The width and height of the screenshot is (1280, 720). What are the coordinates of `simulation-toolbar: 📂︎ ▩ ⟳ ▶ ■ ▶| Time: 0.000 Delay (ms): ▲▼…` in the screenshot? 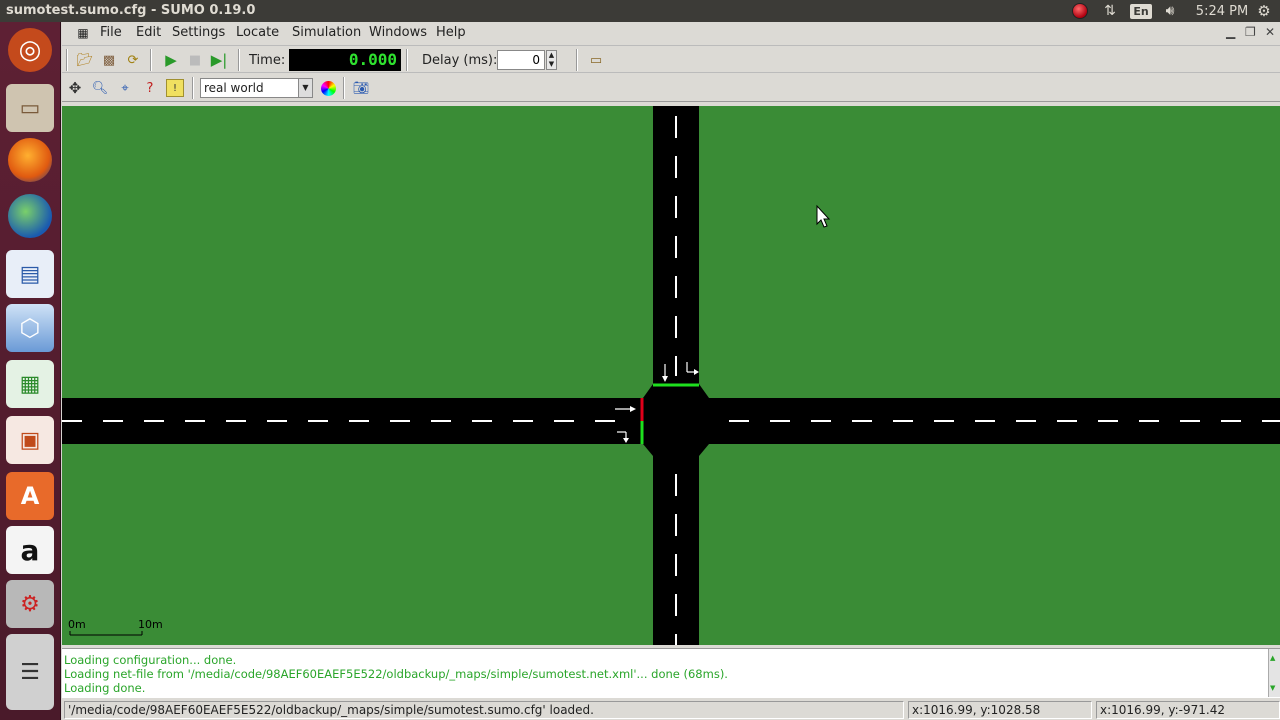 It's located at (671, 59).